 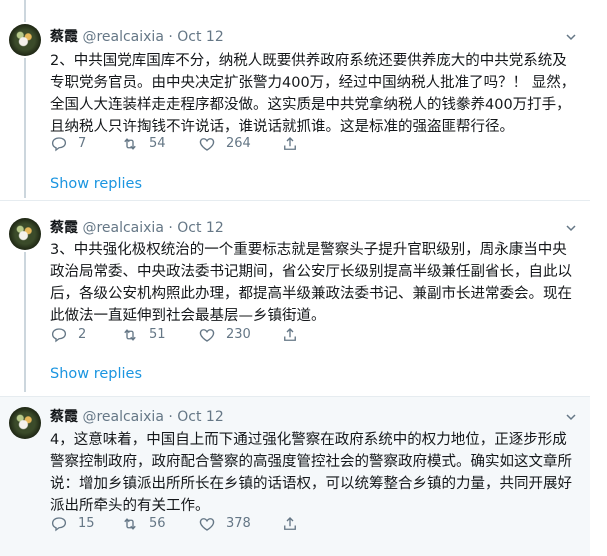 I want to click on like-count: 378, so click(x=238, y=523).